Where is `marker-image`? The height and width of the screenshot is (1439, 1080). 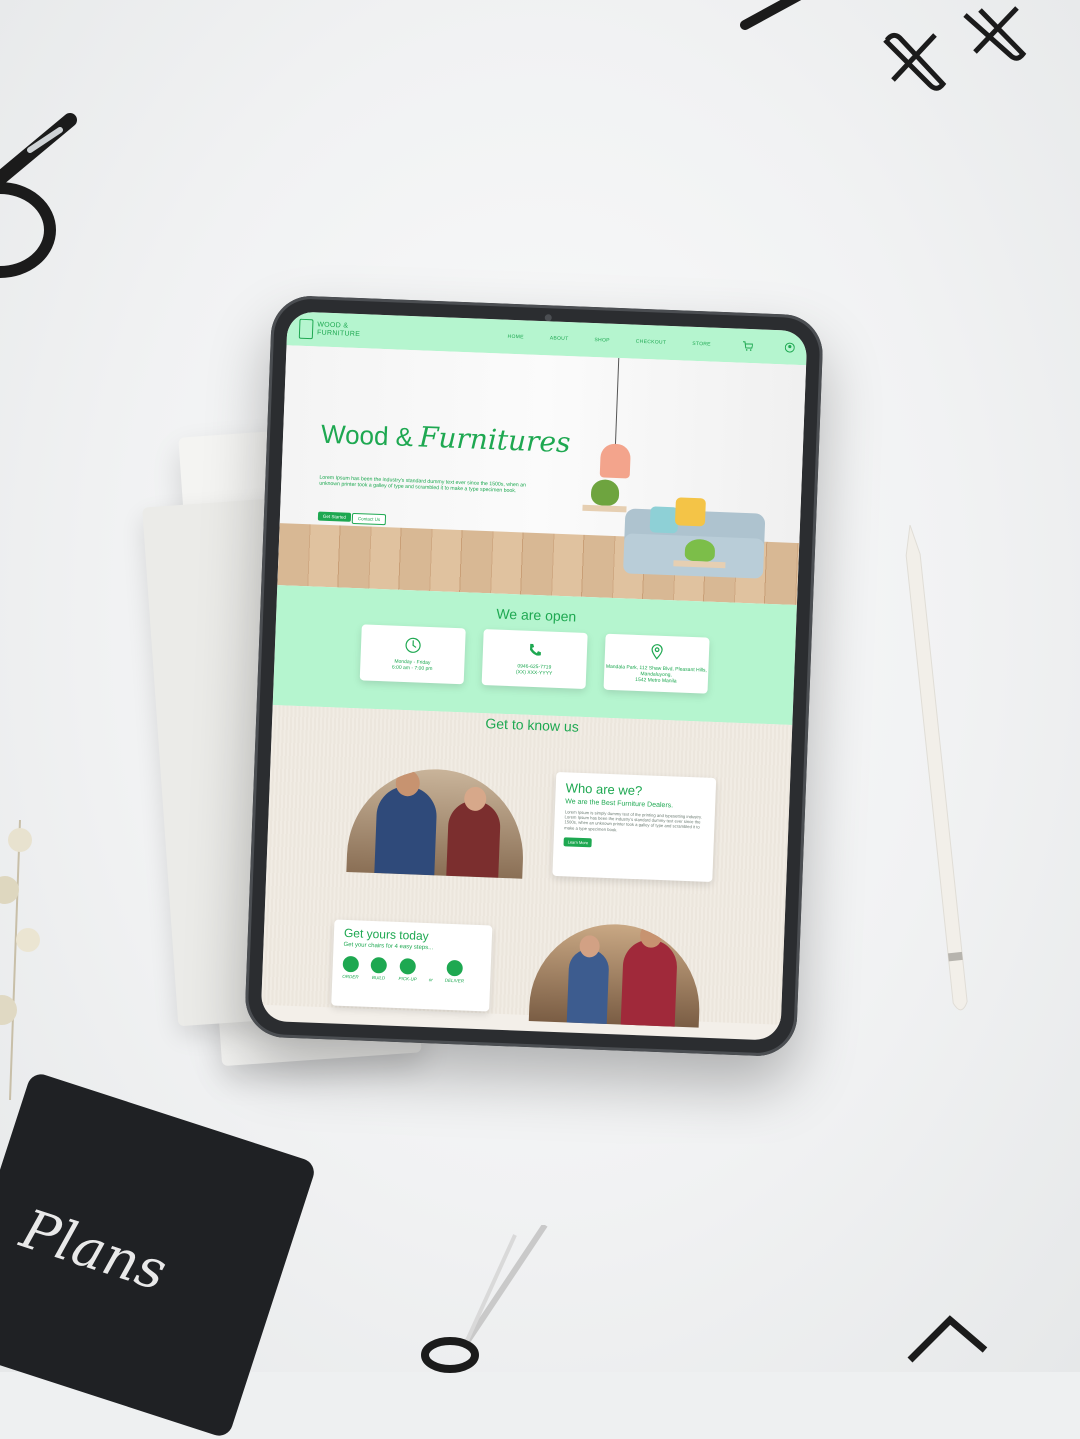
marker-image is located at coordinates (771, 15).